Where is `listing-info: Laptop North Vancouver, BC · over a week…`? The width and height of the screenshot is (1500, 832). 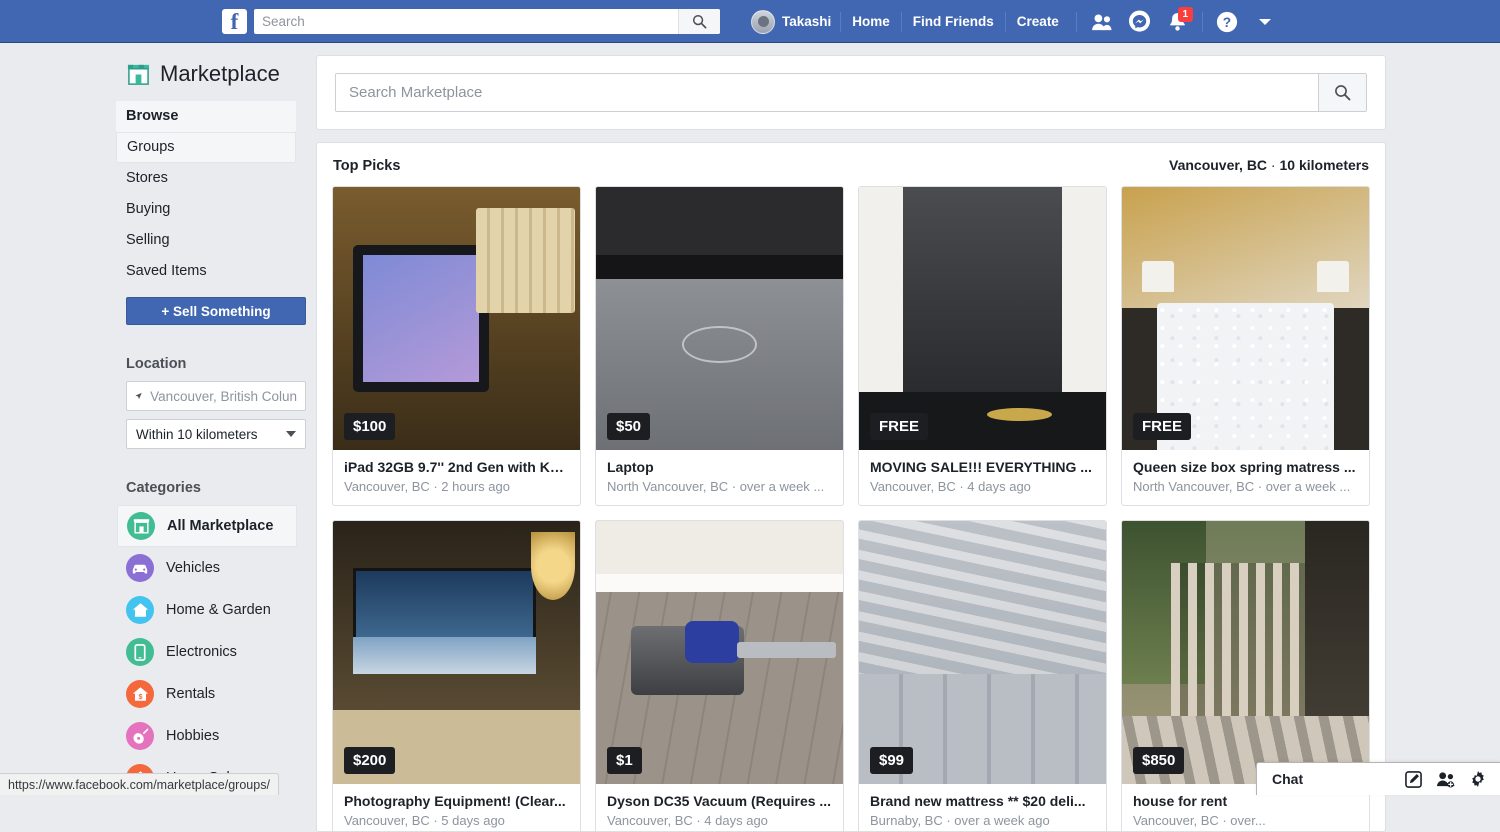 listing-info: Laptop North Vancouver, BC · over a week… is located at coordinates (719, 477).